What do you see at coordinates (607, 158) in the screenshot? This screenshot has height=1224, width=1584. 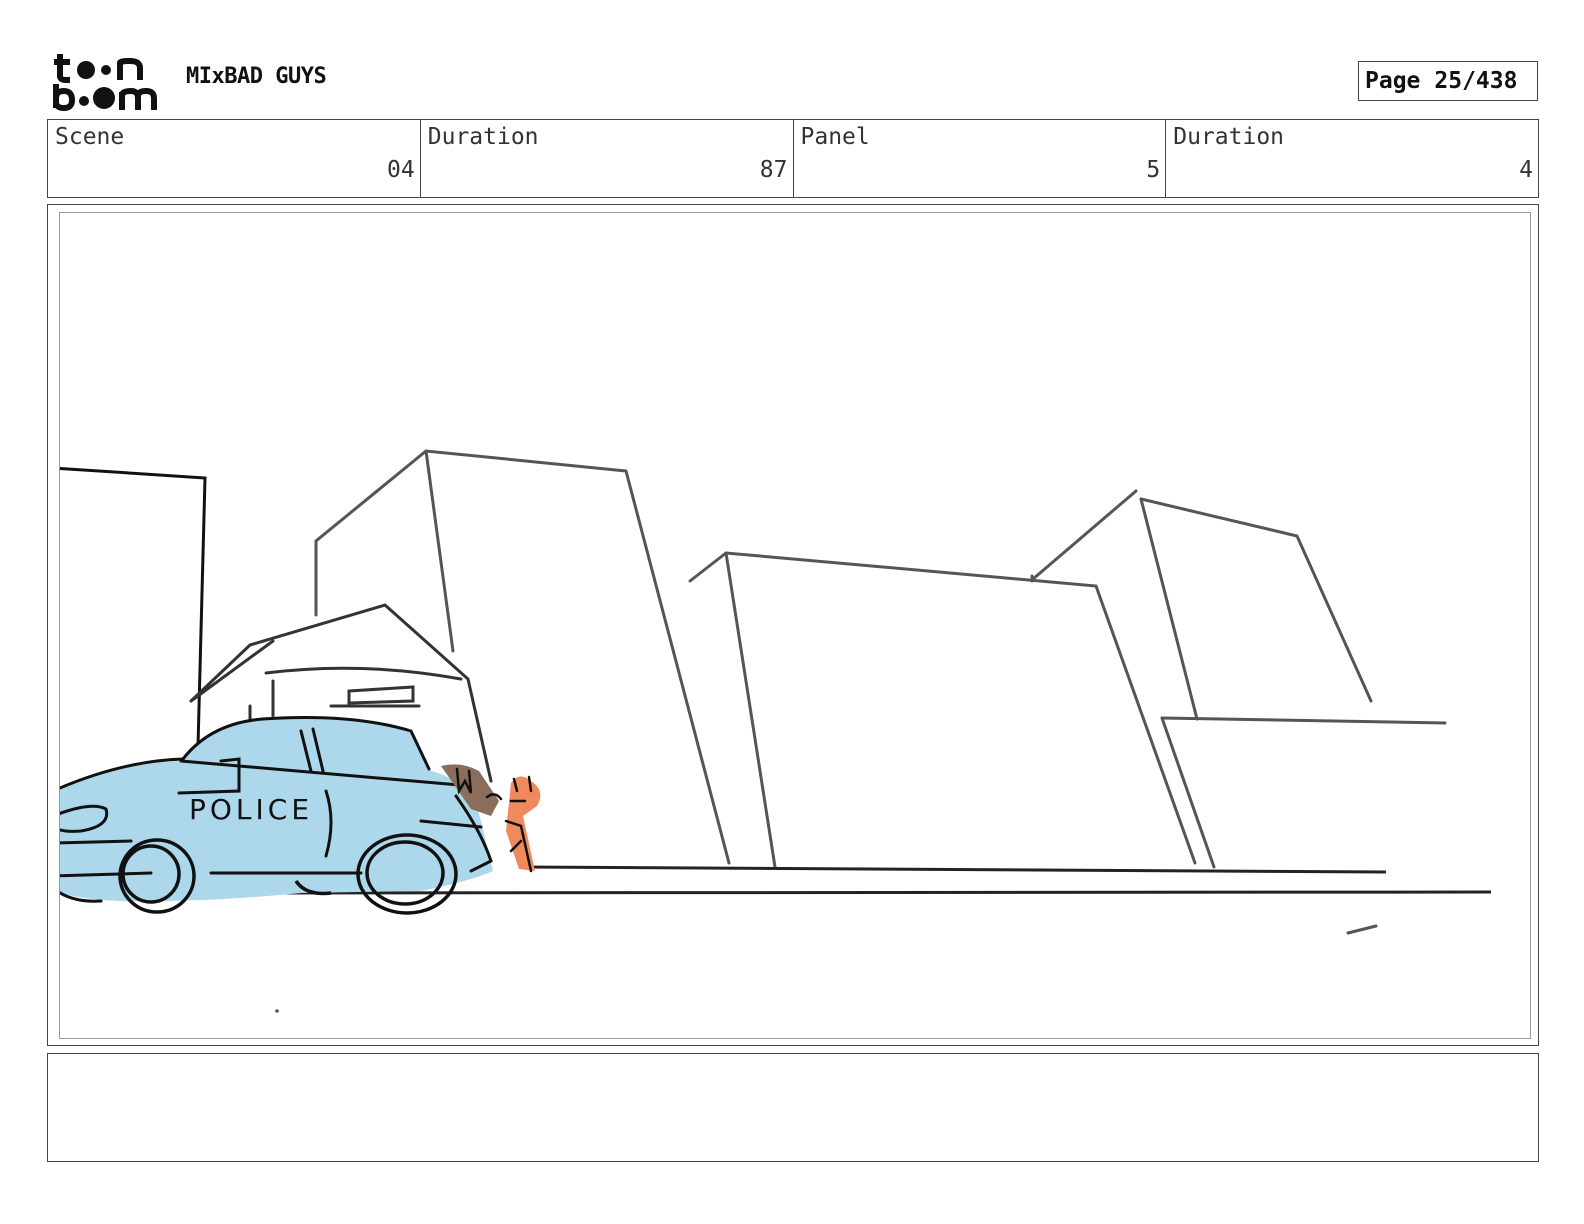 I see `scene-duration-cell: Duration 87` at bounding box center [607, 158].